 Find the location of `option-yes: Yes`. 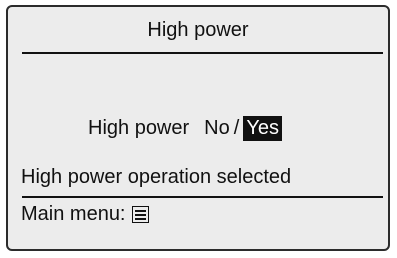

option-yes: Yes is located at coordinates (262, 128).